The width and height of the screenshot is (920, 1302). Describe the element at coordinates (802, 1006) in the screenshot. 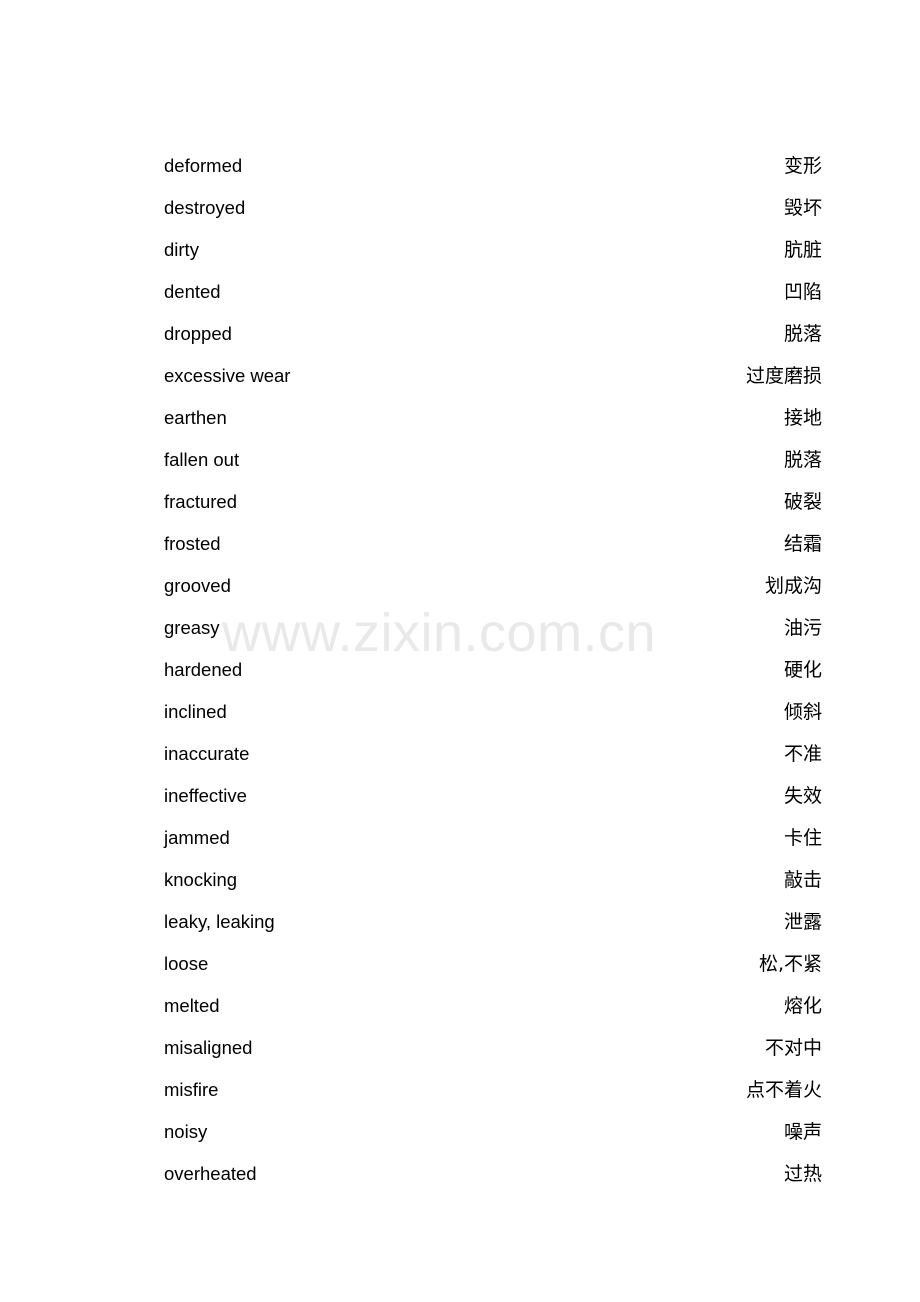

I see `term-chinese: 熔化` at that location.